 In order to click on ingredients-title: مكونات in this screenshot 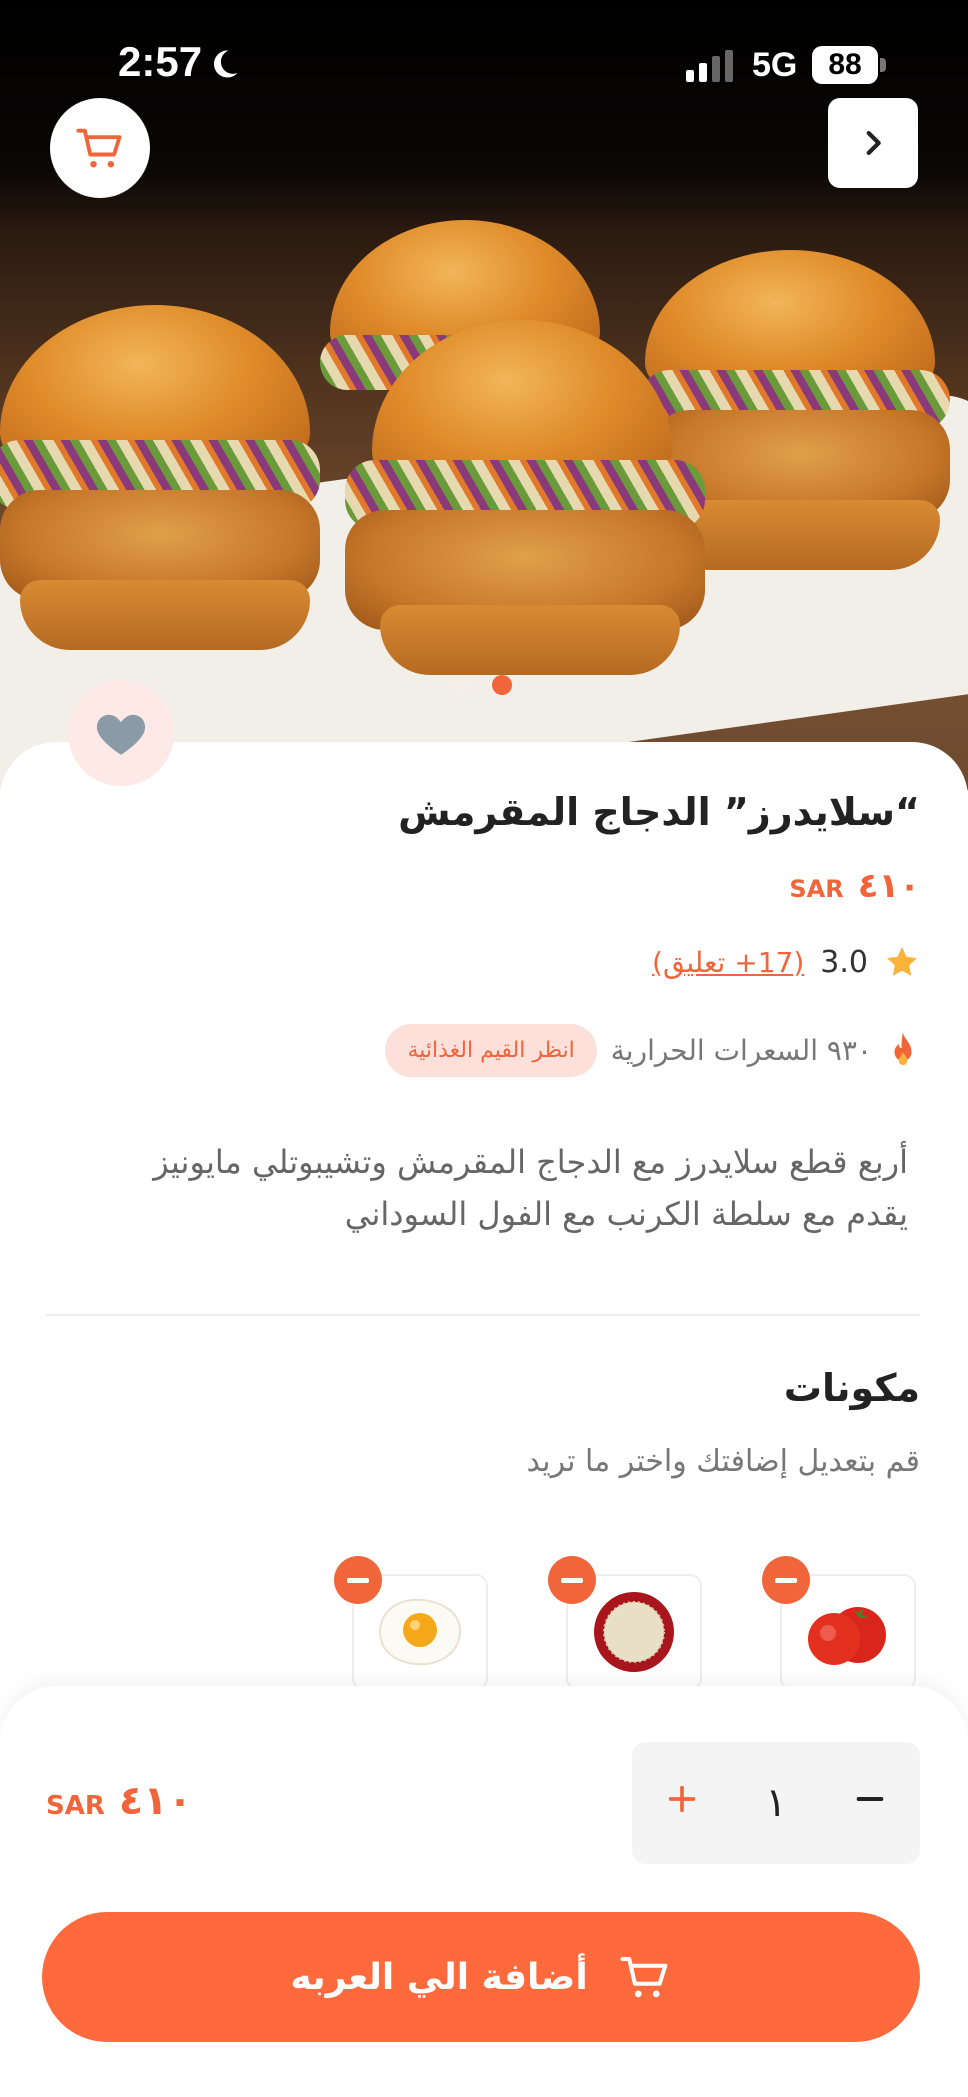, I will do `click(851, 1388)`.